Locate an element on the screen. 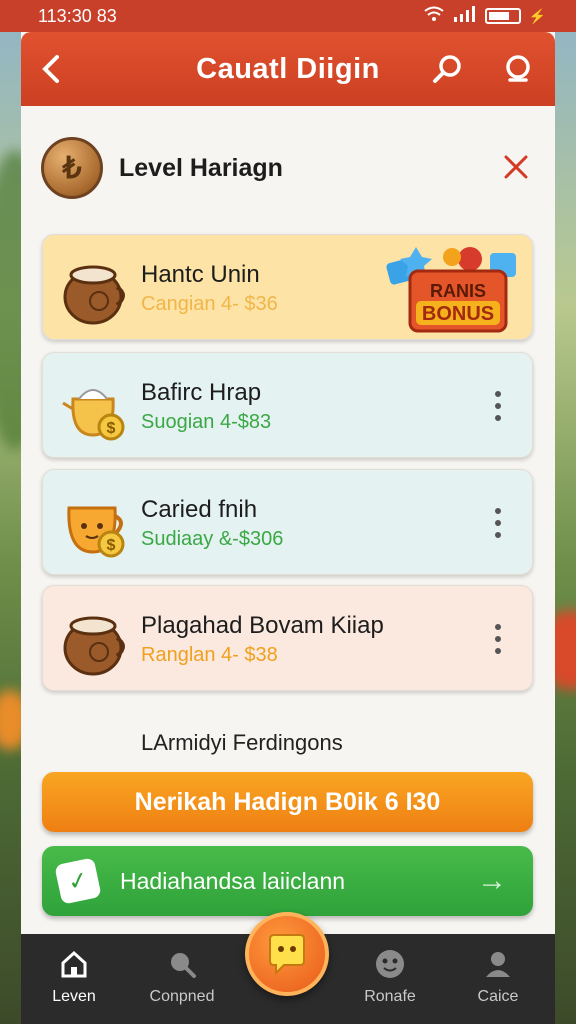 Image resolution: width=576 pixels, height=1024 pixels. user-circle-icon is located at coordinates (518, 68).